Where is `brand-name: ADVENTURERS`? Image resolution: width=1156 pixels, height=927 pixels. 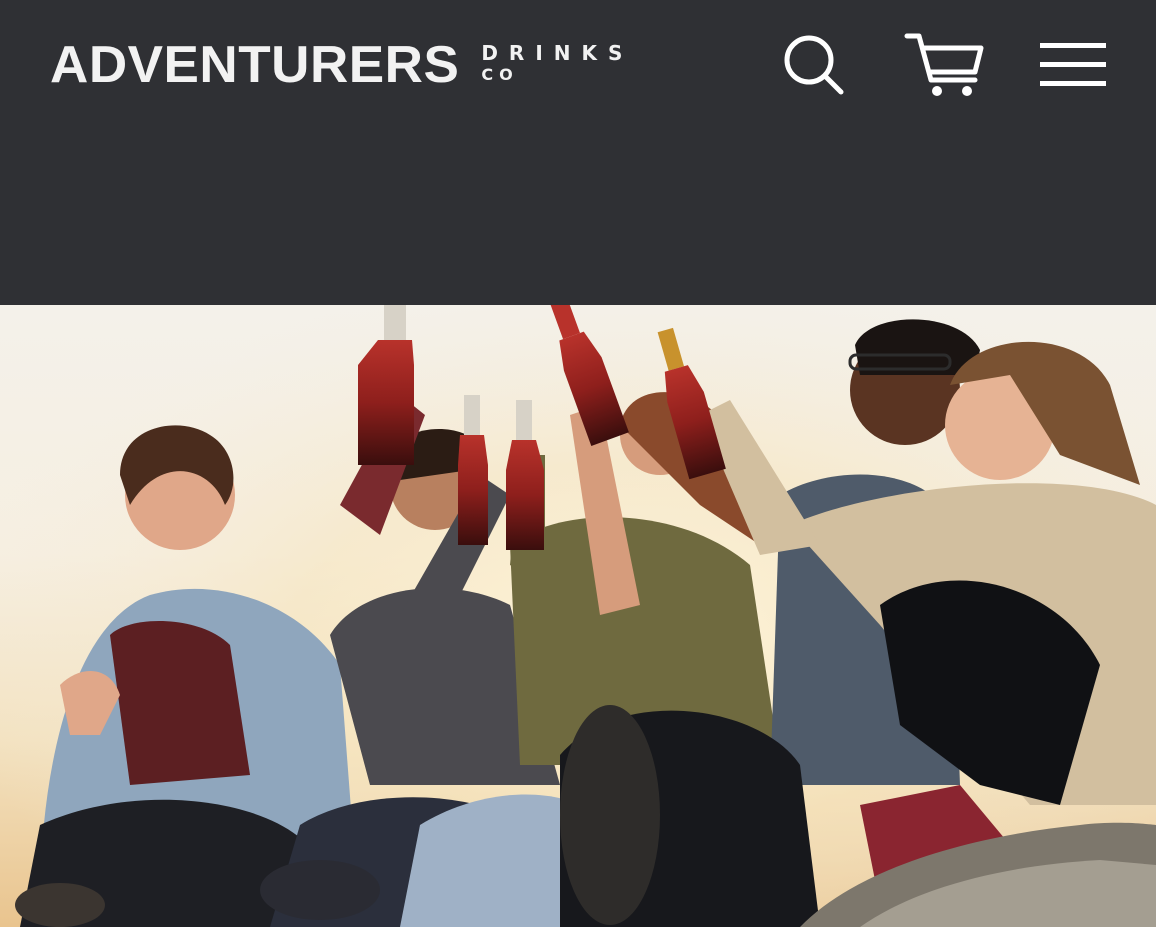 brand-name: ADVENTURERS is located at coordinates (255, 65).